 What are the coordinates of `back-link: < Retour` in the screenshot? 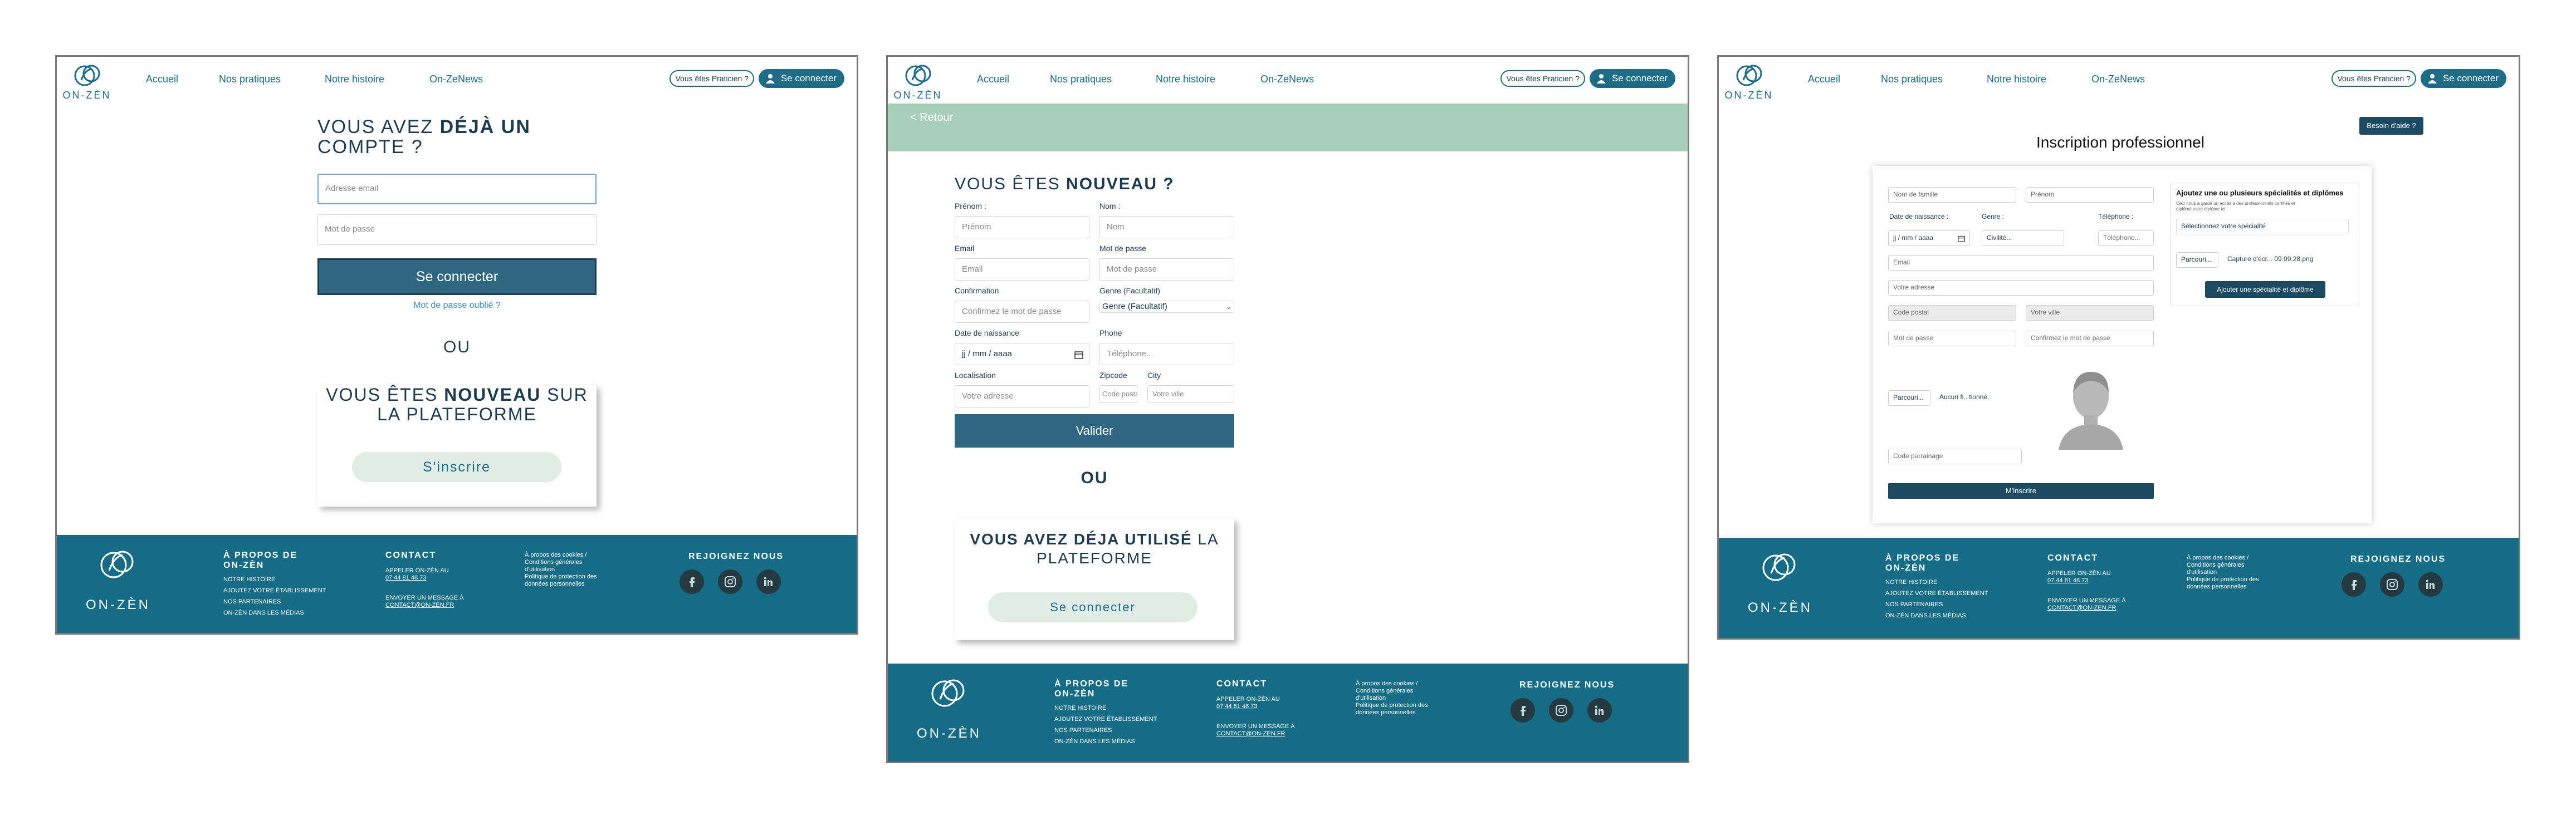 It's located at (932, 117).